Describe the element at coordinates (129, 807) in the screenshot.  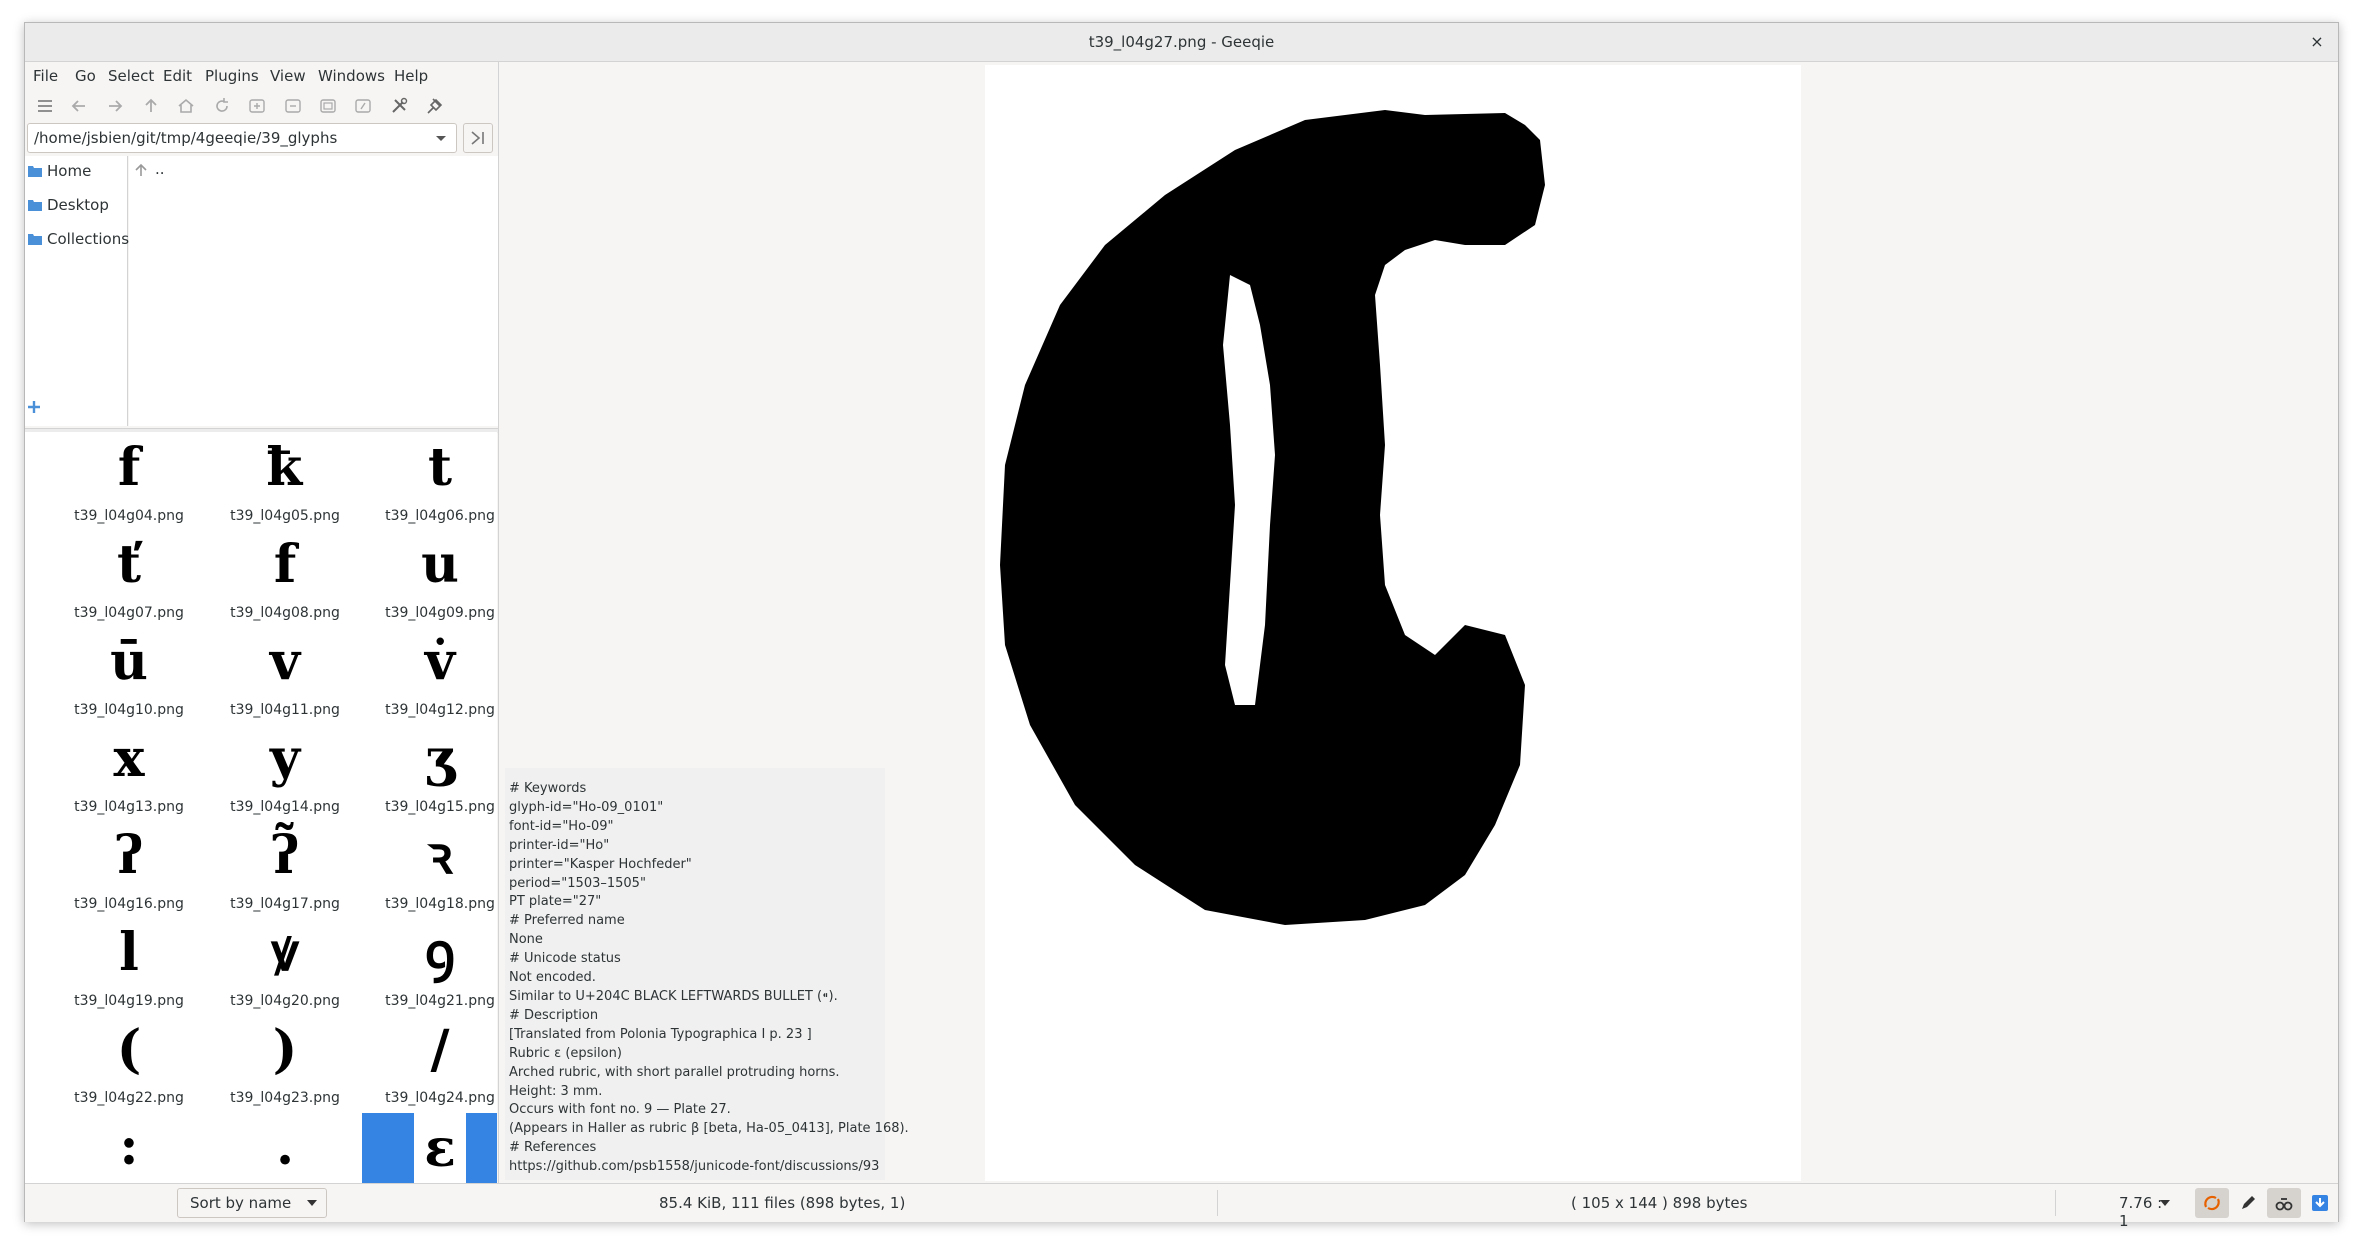
I see `thumbnail-caption: t39_l04g13.png` at that location.